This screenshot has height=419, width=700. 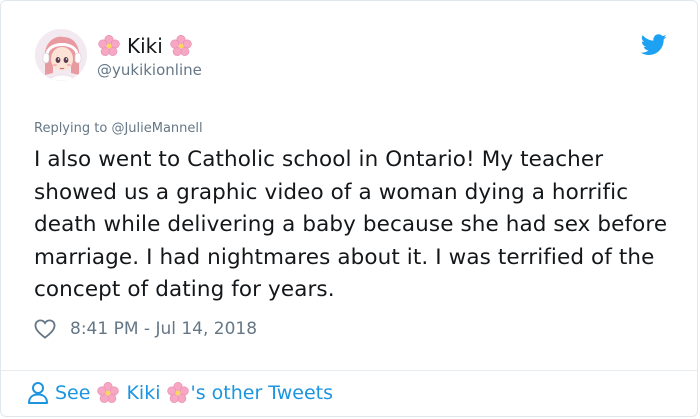 What do you see at coordinates (61, 55) in the screenshot?
I see `avatar` at bounding box center [61, 55].